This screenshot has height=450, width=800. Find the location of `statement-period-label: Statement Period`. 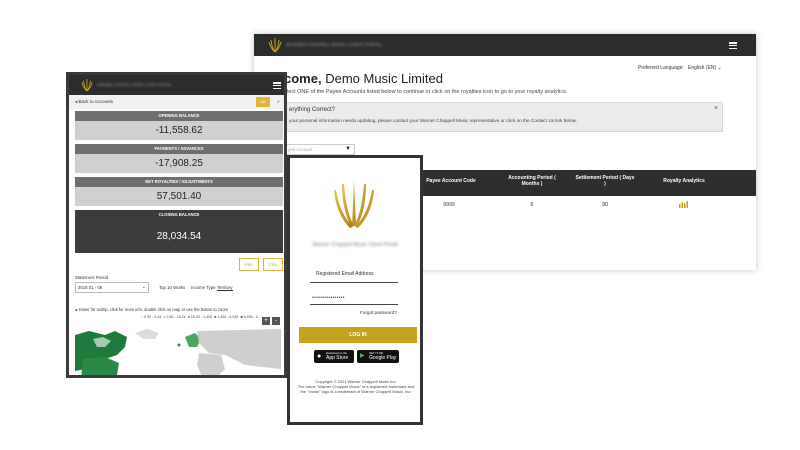

statement-period-label: Statement Period is located at coordinates (92, 277).